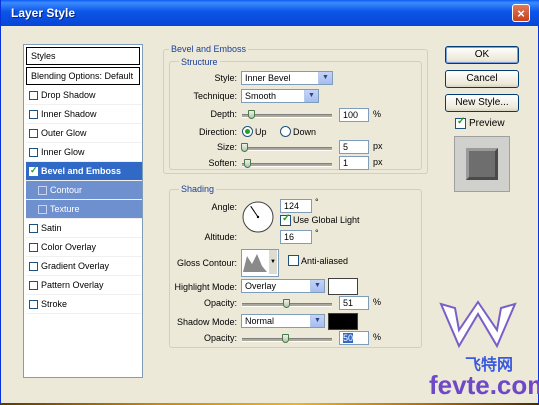  Describe the element at coordinates (285, 131) in the screenshot. I see `direction-down-radio` at that location.